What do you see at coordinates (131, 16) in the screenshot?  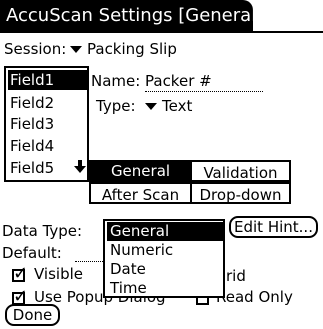 I see `window-title: AccuScan Settings [General]` at bounding box center [131, 16].